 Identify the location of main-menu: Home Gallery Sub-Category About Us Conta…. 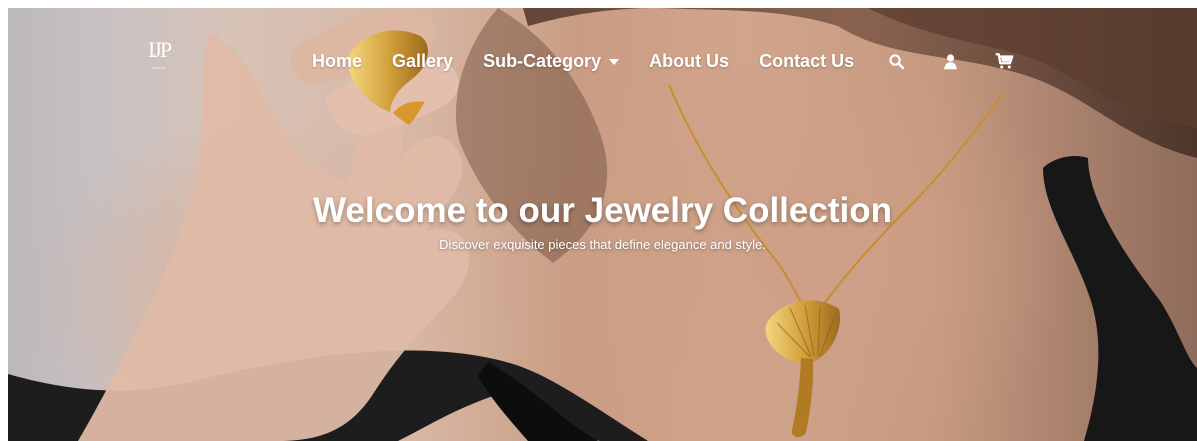
(664, 61).